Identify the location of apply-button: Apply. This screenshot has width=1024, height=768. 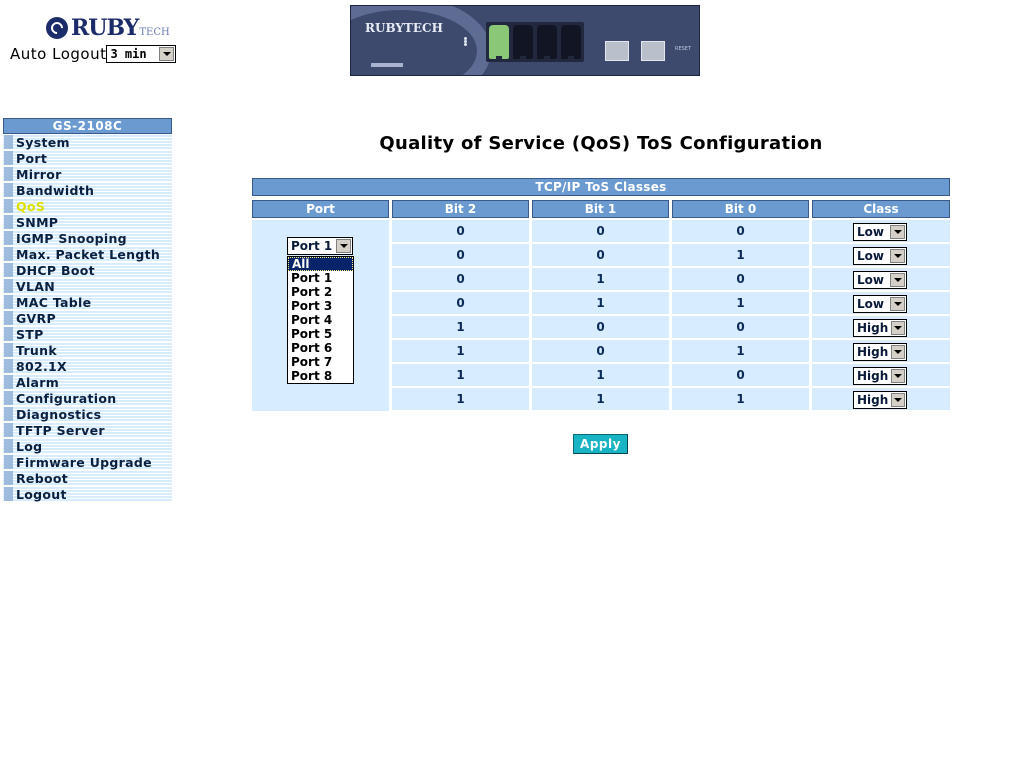
(600, 444).